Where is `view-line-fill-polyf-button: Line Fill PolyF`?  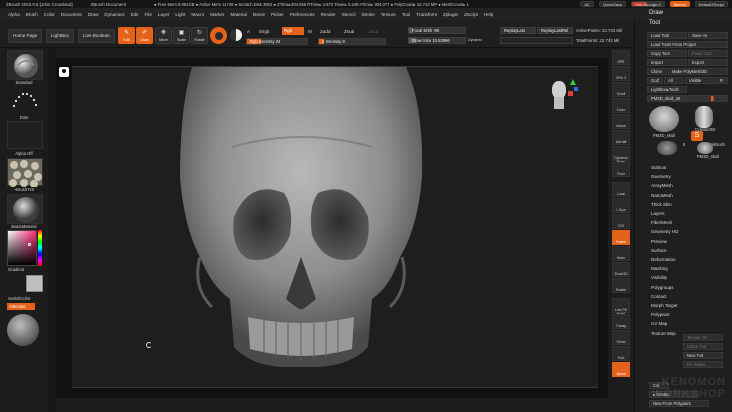 view-line-fill-polyf-button: Line Fill PolyF is located at coordinates (621, 307).